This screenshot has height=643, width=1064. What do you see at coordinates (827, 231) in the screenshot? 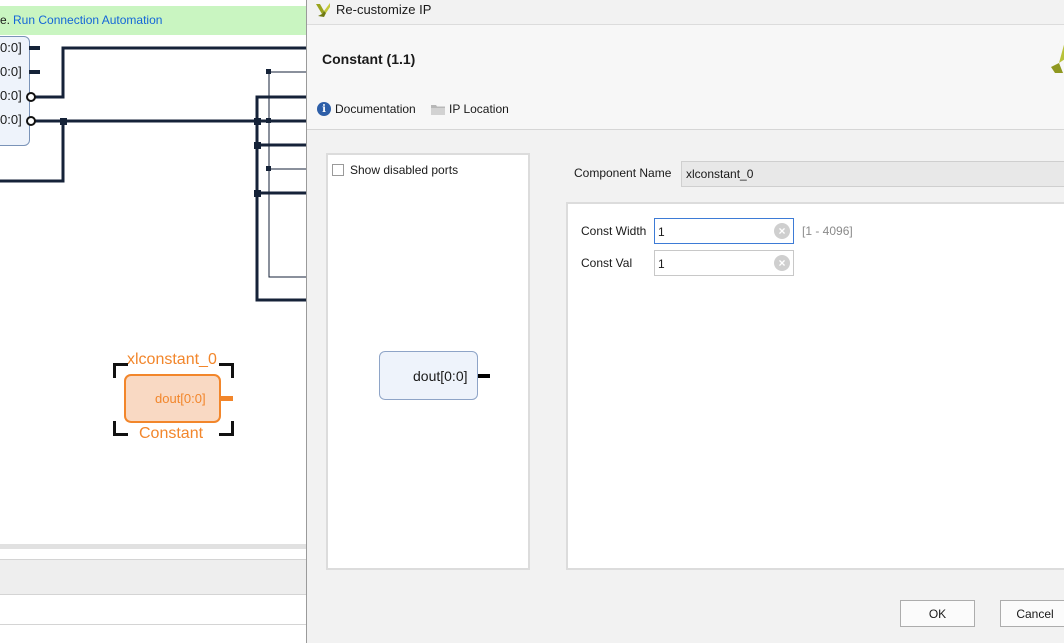
I see `const-width-range: [1 - 4096]` at bounding box center [827, 231].